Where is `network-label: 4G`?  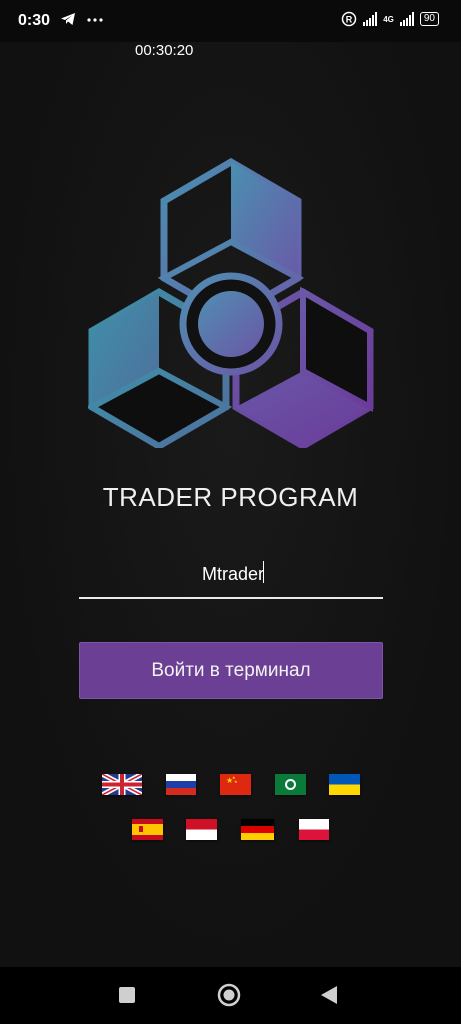
network-label: 4G is located at coordinates (388, 19).